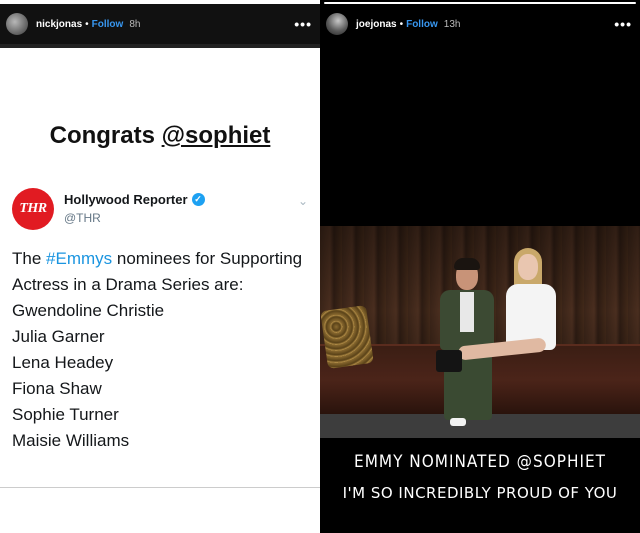 Image resolution: width=640 pixels, height=533 pixels. I want to click on timestamp: 8h, so click(135, 24).